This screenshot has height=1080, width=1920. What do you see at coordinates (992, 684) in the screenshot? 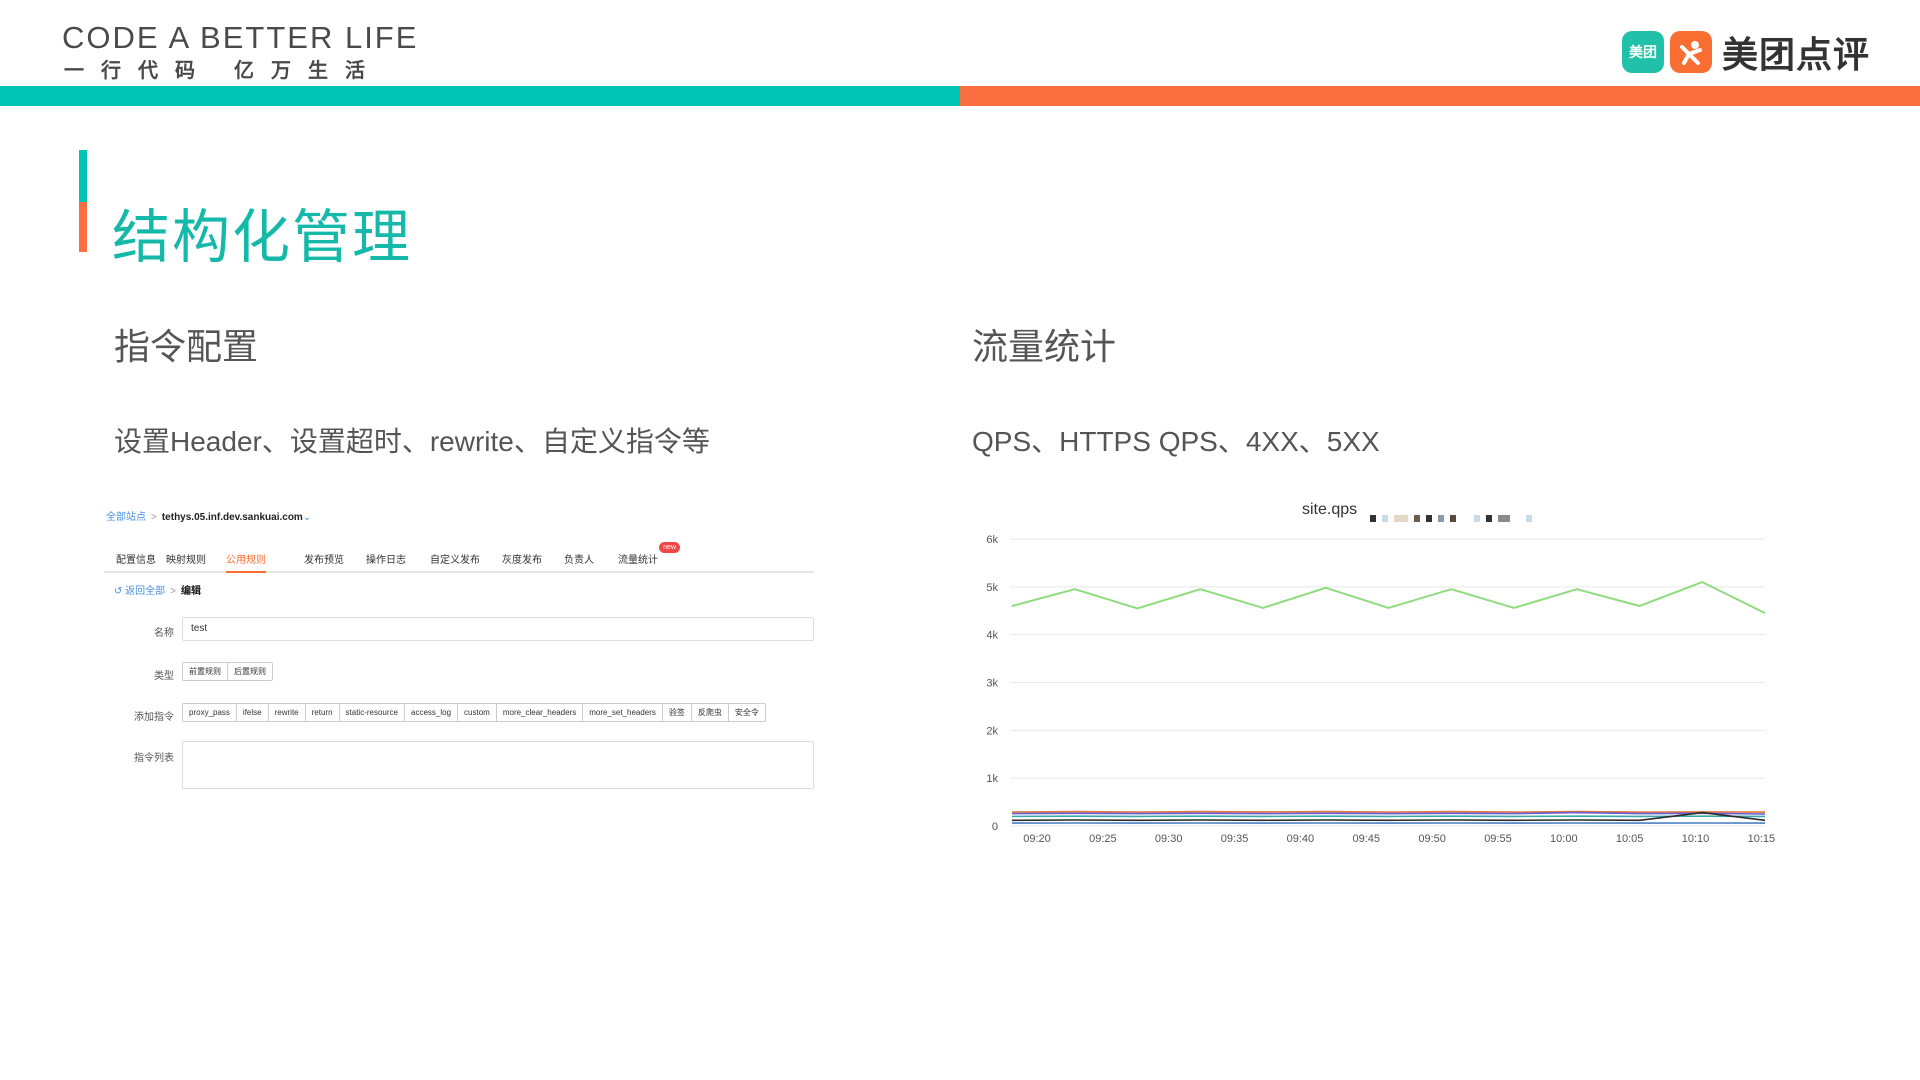
I see `y-tick-label: 3k` at bounding box center [992, 684].